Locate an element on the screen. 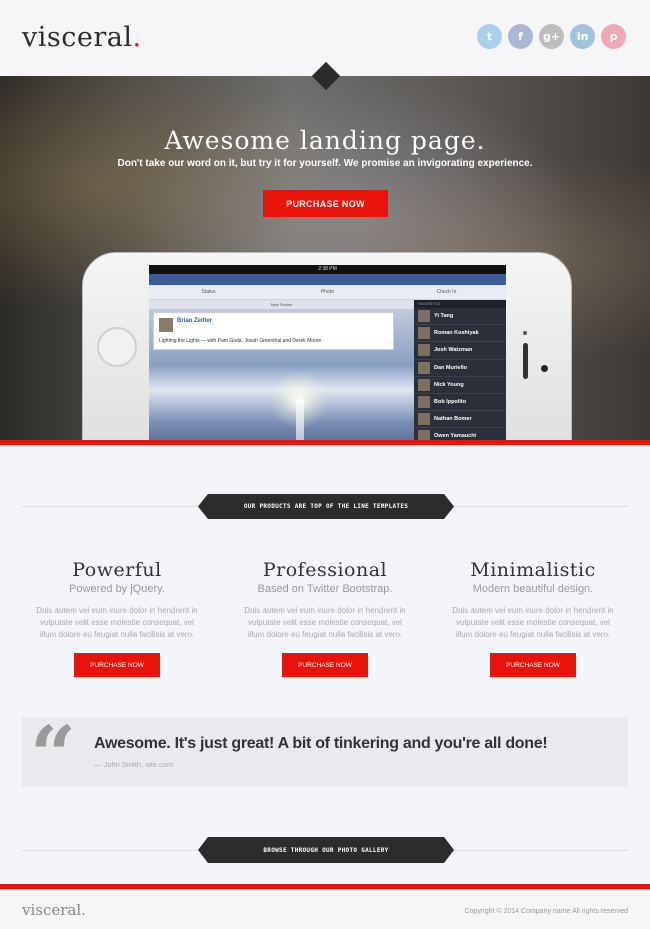 Image resolution: width=650 pixels, height=929 pixels. sidebar-heading: FAVORITES is located at coordinates (460, 304).